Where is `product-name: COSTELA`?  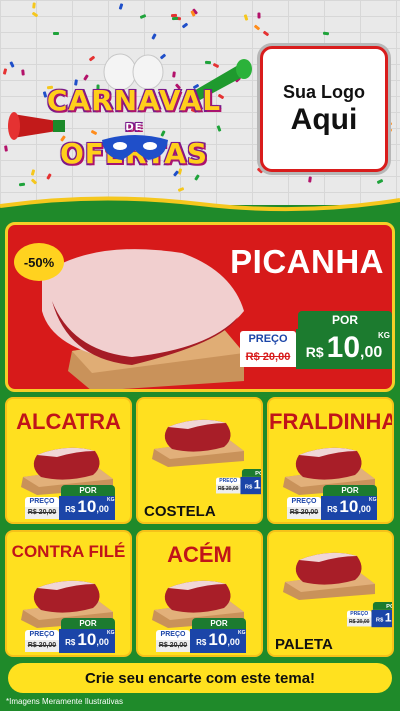
product-name: COSTELA is located at coordinates (180, 511).